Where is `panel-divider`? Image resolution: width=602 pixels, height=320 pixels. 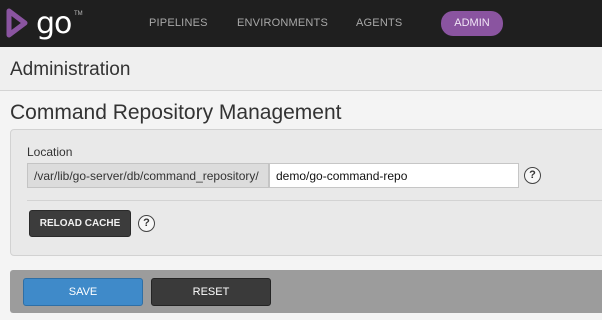
panel-divider is located at coordinates (314, 200).